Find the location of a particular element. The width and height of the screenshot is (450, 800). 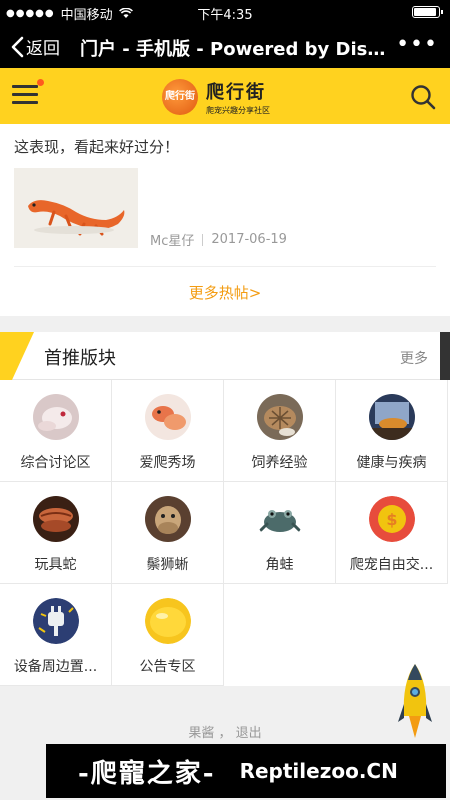

coin-icon: $ is located at coordinates (392, 519).